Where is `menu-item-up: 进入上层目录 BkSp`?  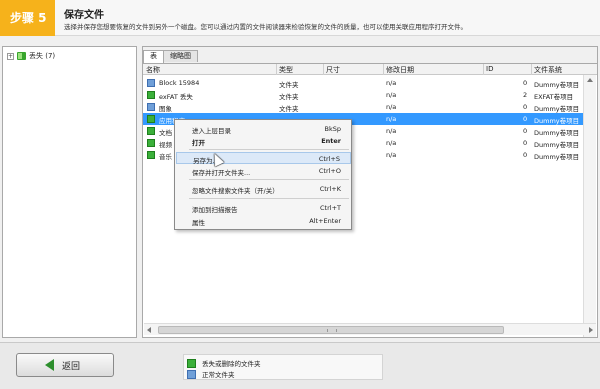 menu-item-up: 进入上层目录 BkSp is located at coordinates (263, 129).